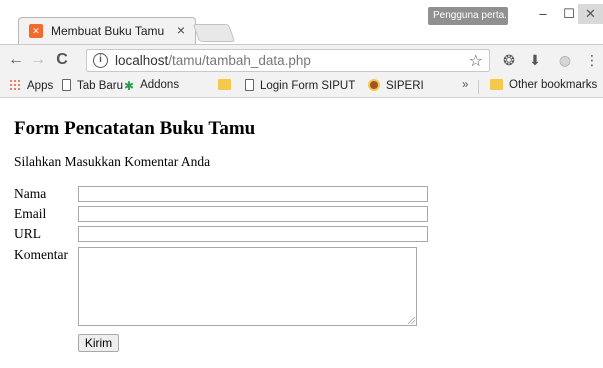  I want to click on page-title: Form Pencatatan Buku Tamu, so click(135, 128).